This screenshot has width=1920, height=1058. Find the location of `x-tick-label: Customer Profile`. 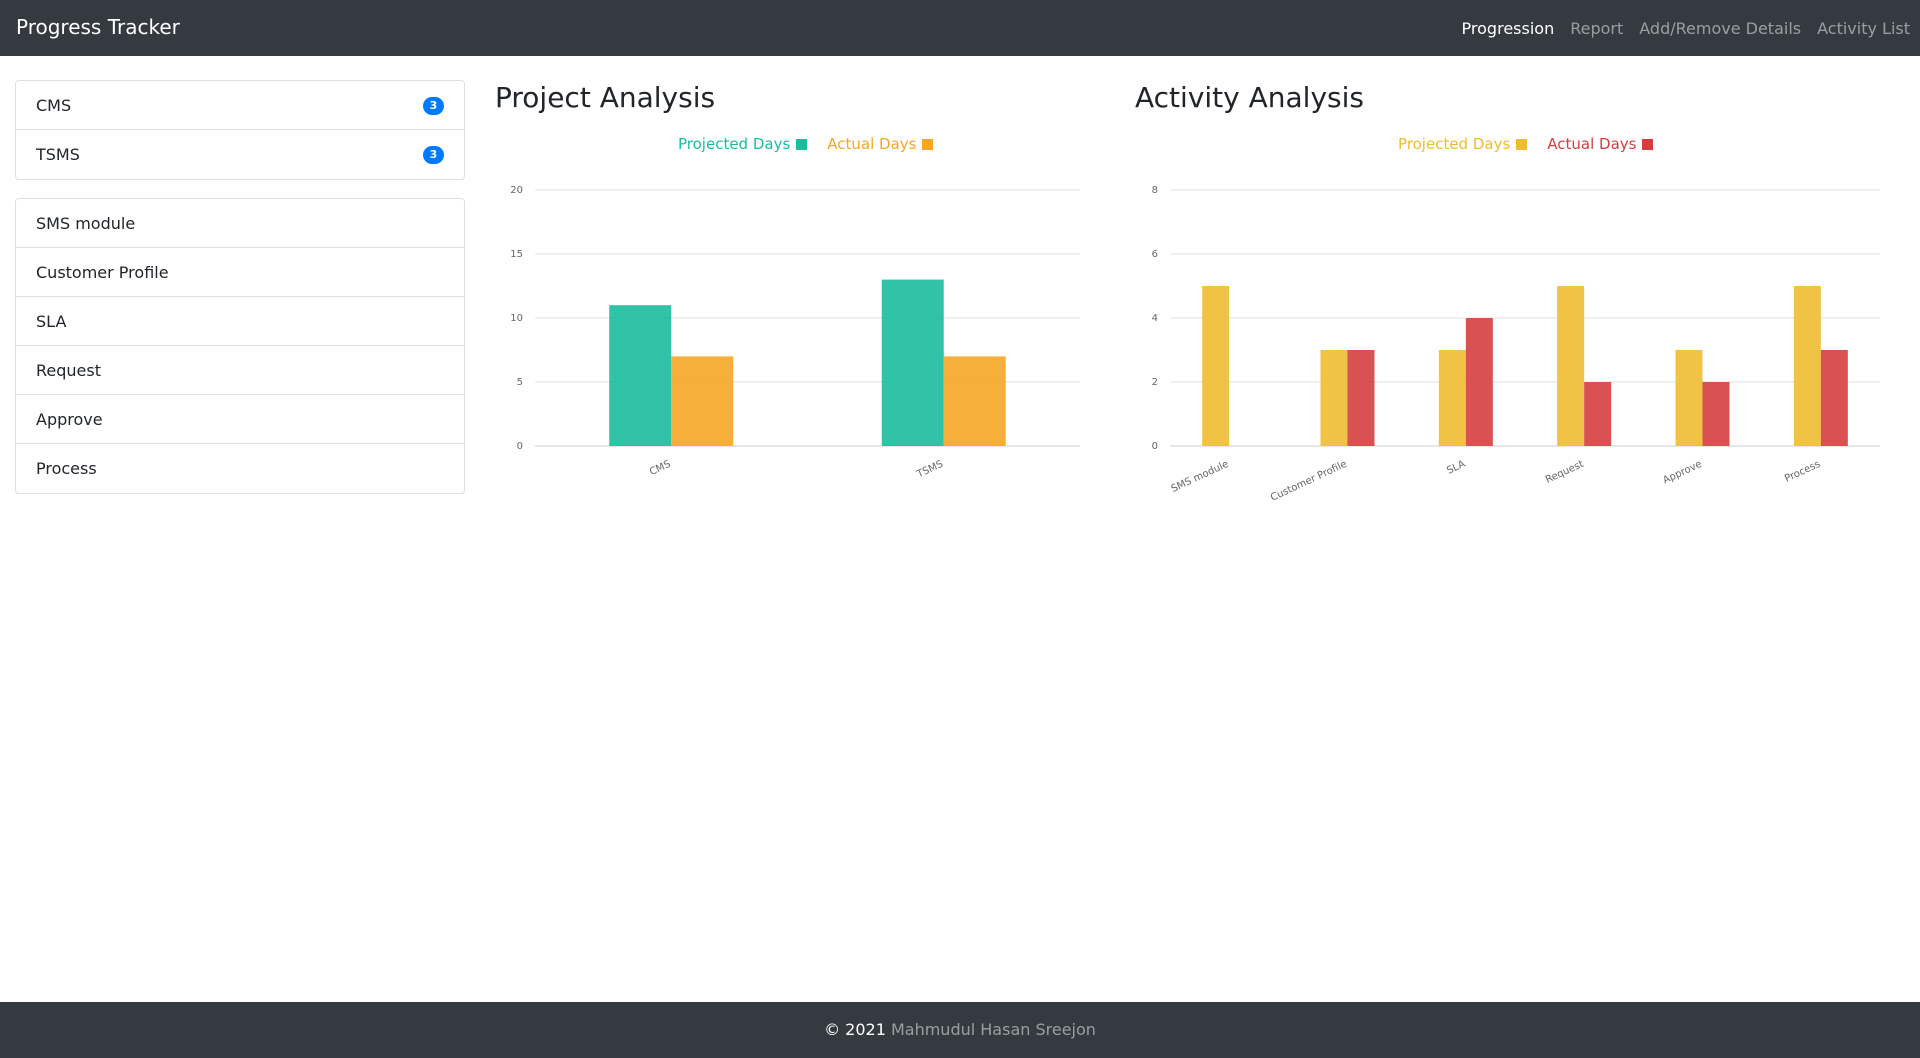

x-tick-label: Customer Profile is located at coordinates (1309, 481).